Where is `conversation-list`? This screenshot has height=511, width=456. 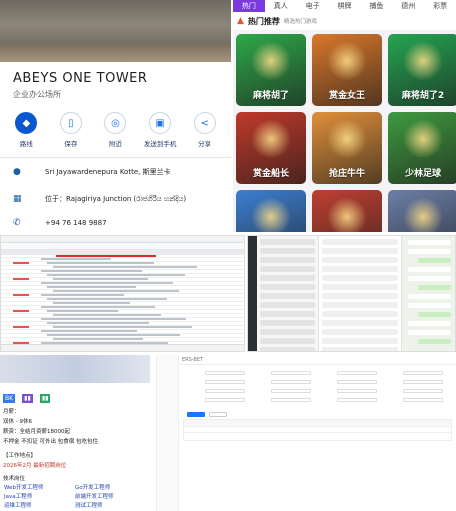 conversation-list is located at coordinates (288, 293).